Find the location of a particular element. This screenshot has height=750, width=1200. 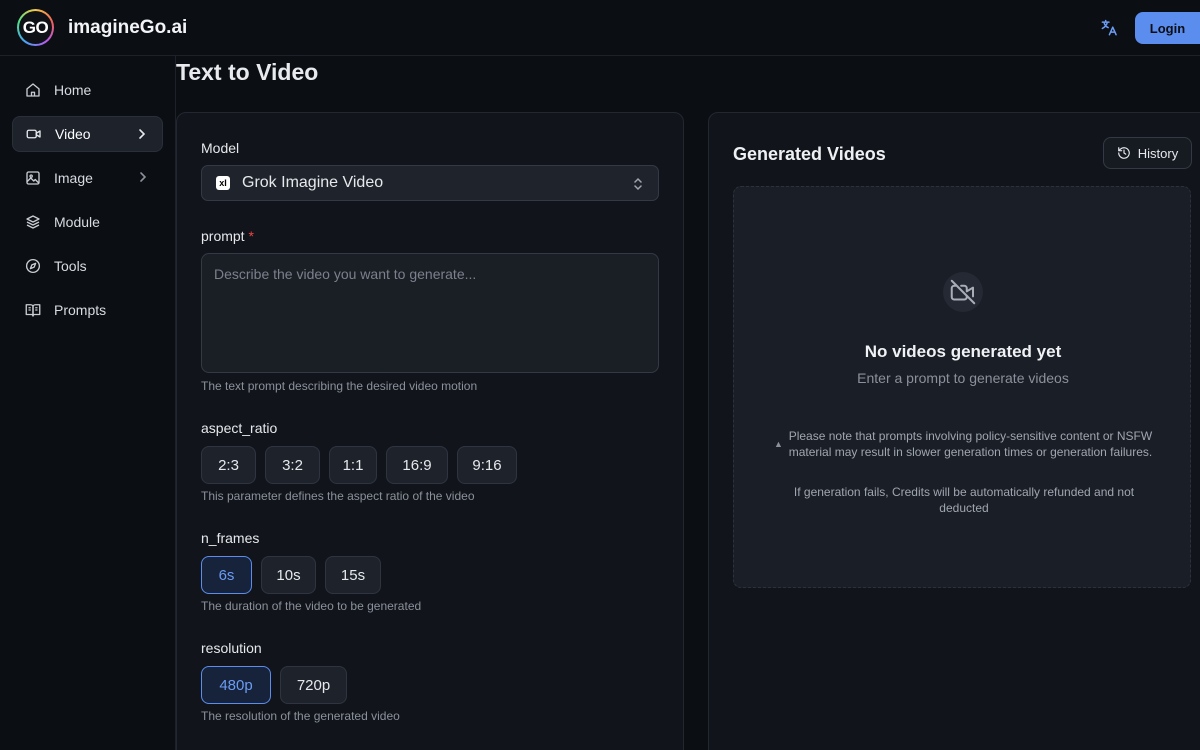

compass-icon is located at coordinates (33, 266).